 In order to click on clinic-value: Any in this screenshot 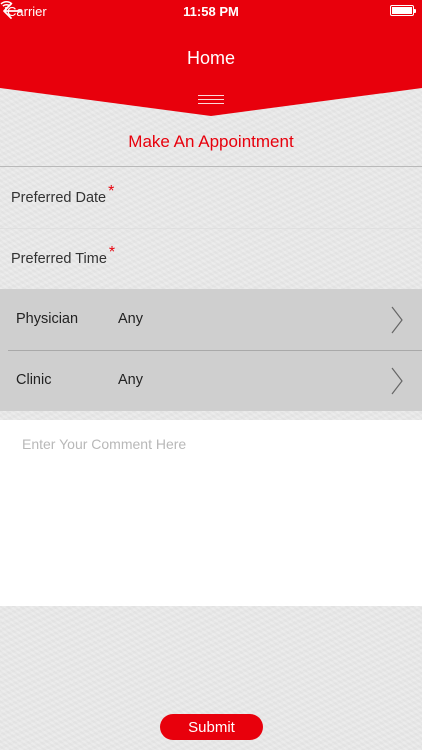, I will do `click(130, 380)`.